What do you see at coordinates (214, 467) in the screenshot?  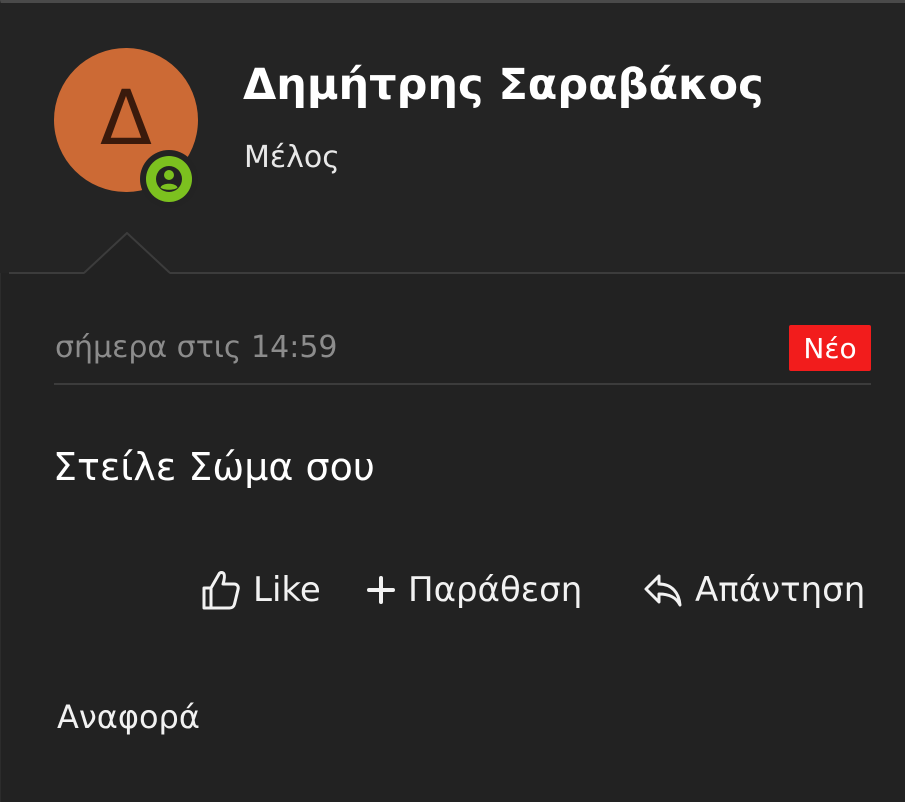 I see `post-message: Στείλε Σώμα σου` at bounding box center [214, 467].